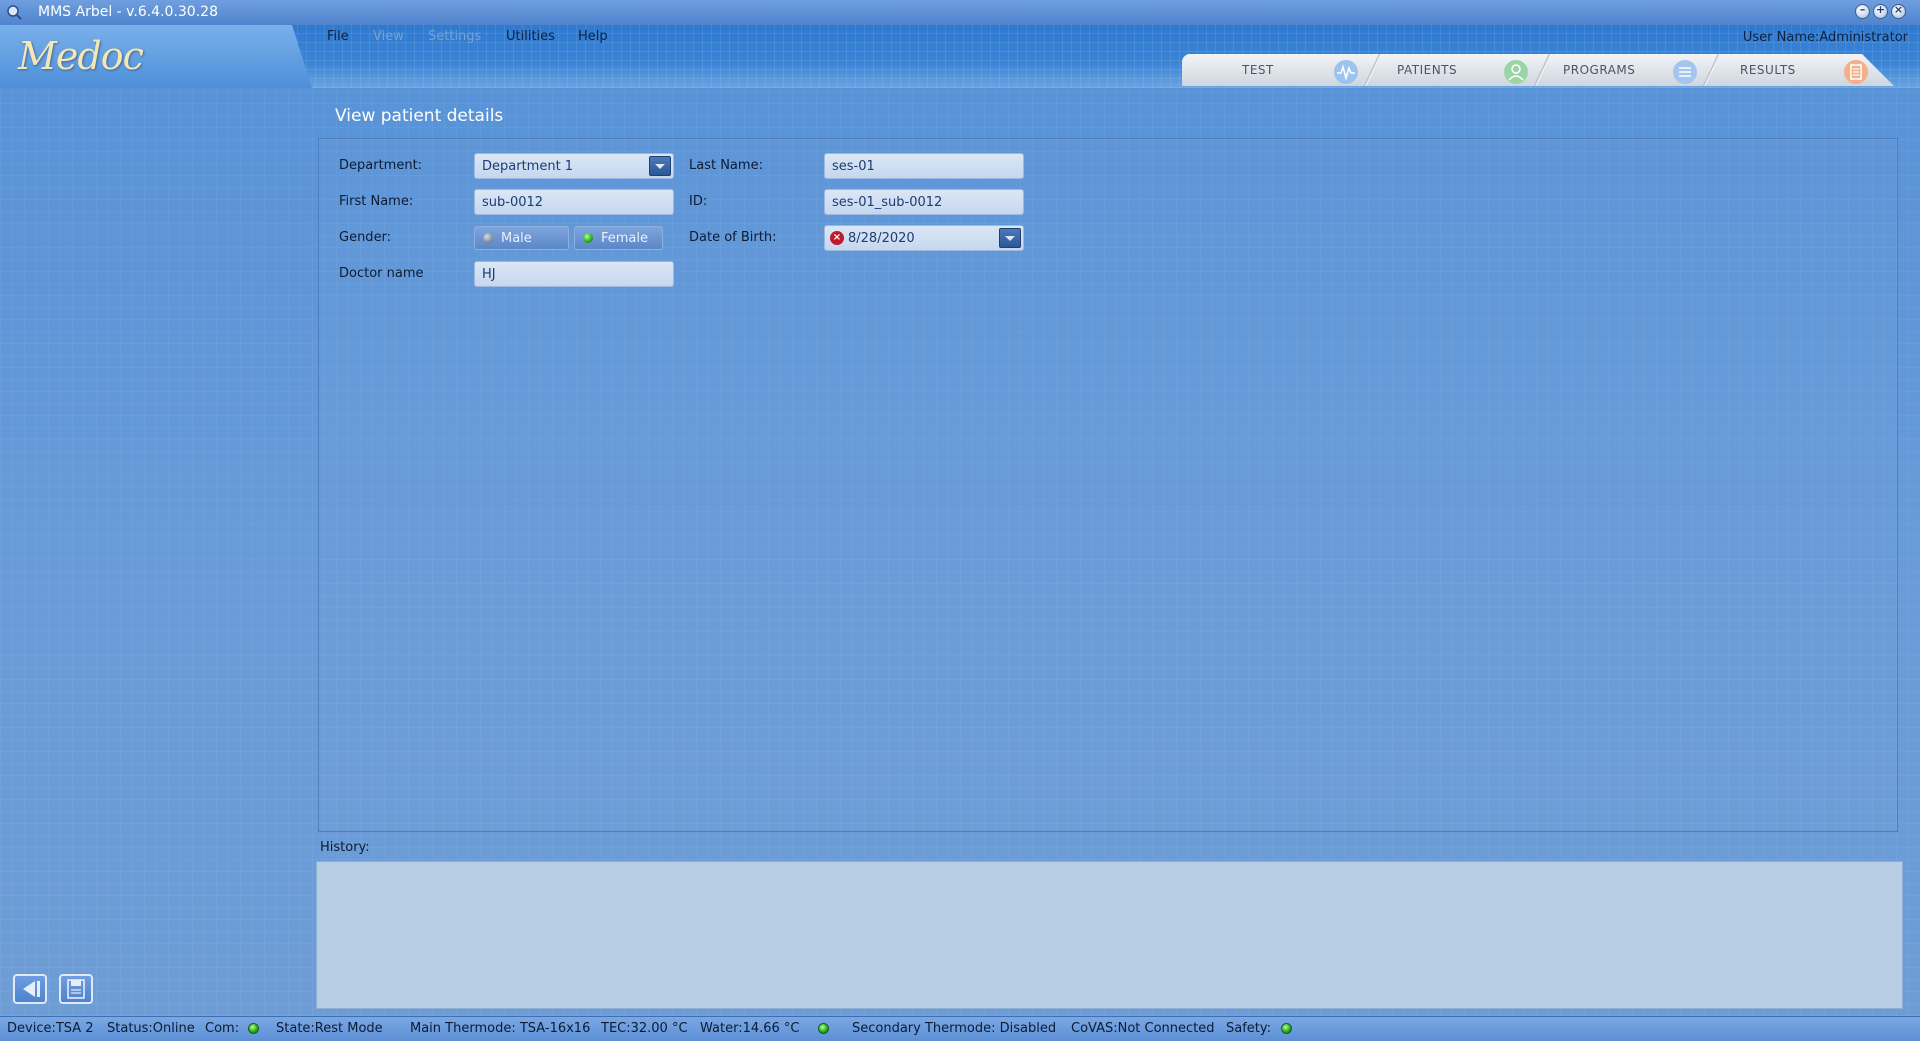 The image size is (1920, 1041). Describe the element at coordinates (81, 56) in the screenshot. I see `medoc-logo: Medoc` at that location.